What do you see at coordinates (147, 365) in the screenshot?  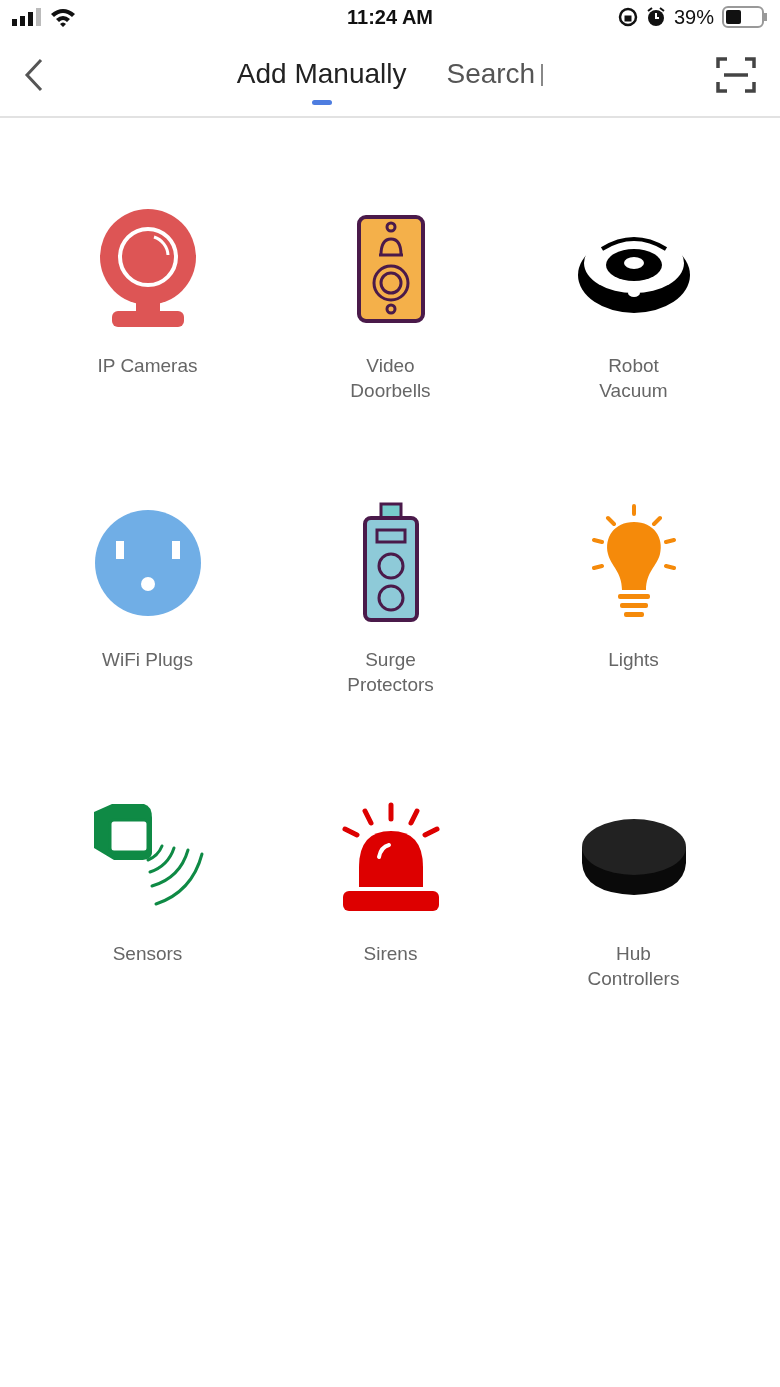 I see `category-label: IP Cameras` at bounding box center [147, 365].